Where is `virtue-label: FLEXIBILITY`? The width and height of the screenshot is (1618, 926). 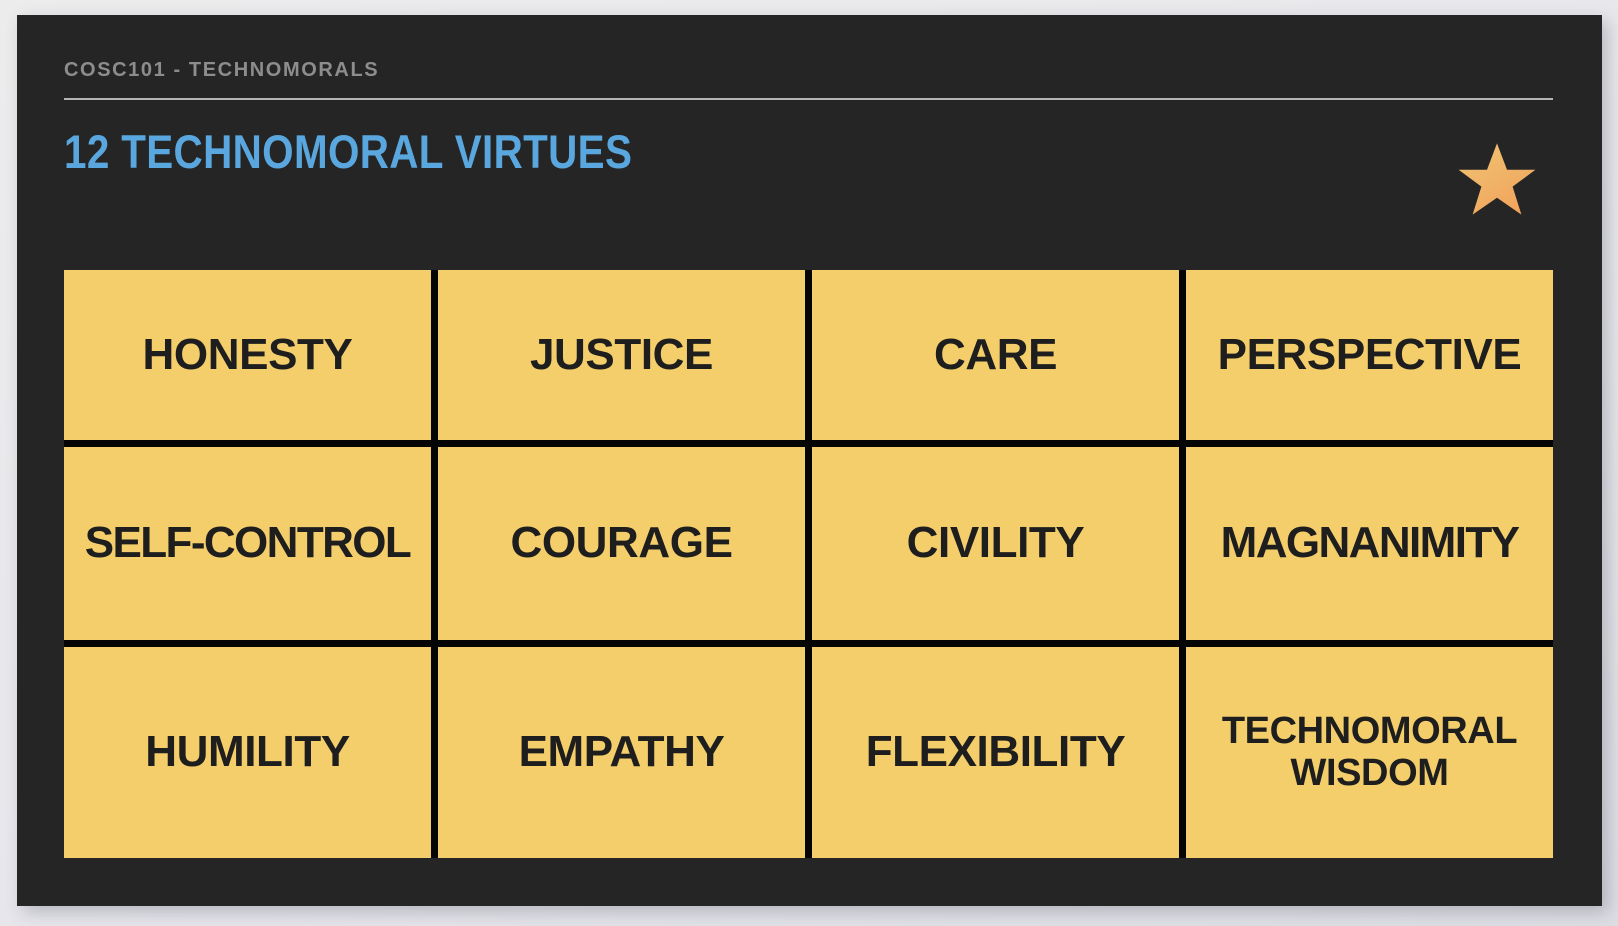 virtue-label: FLEXIBILITY is located at coordinates (995, 752).